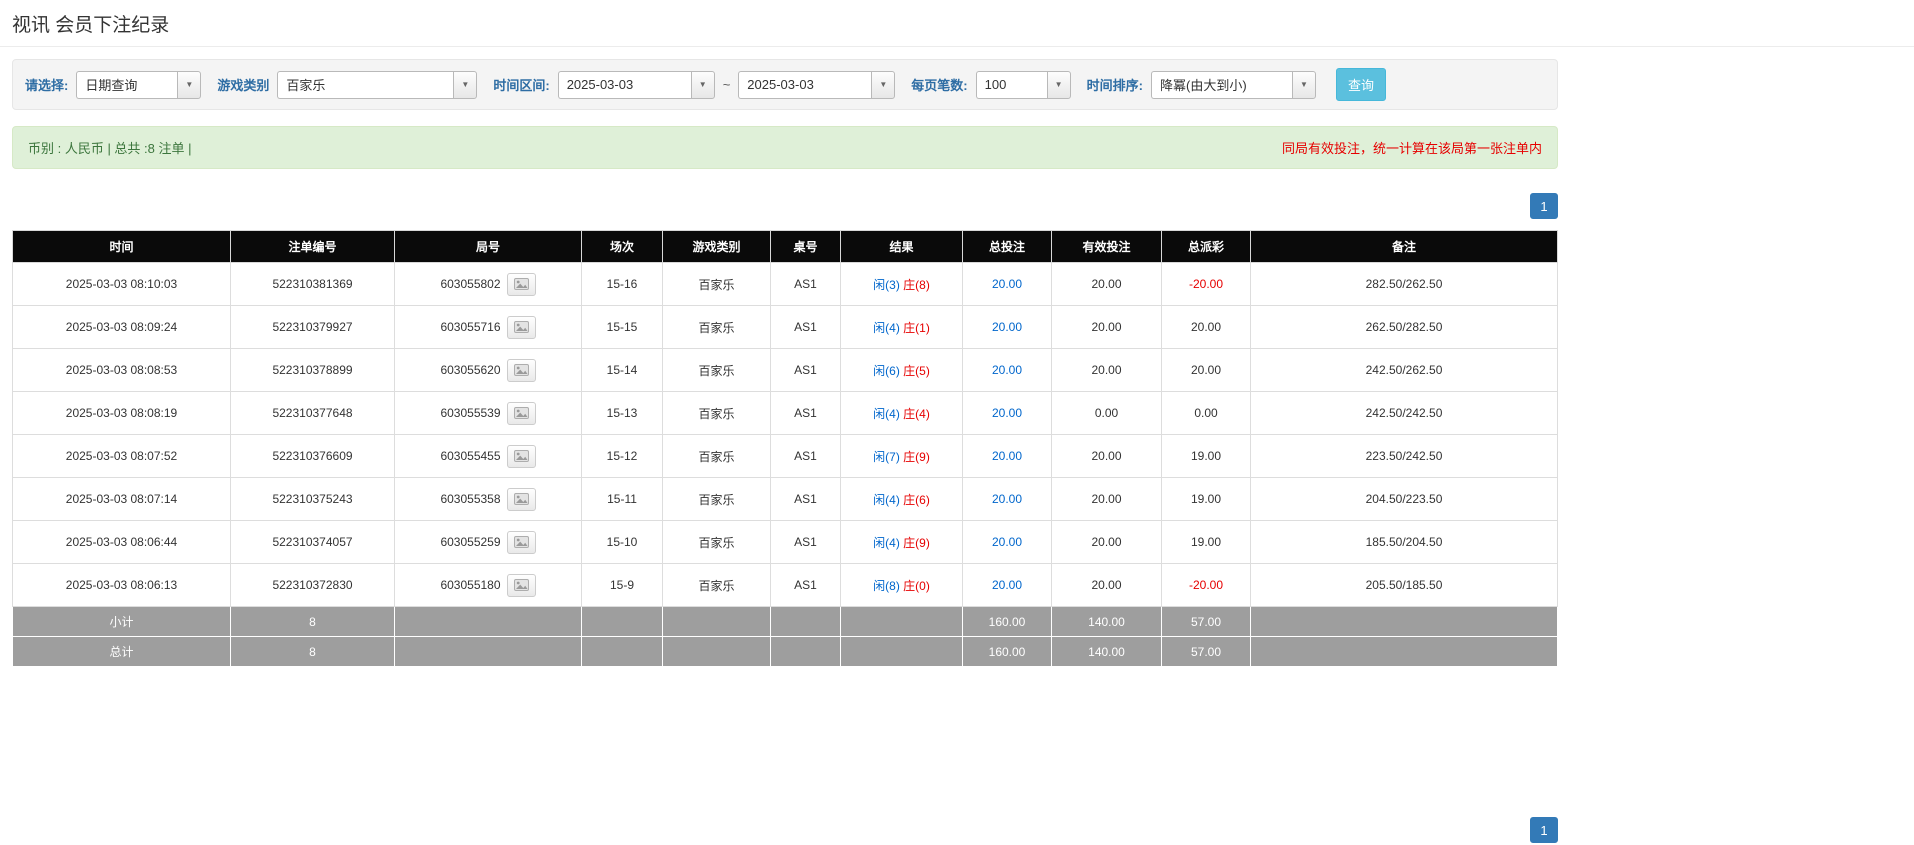  I want to click on result-player: 闲(3), so click(886, 284).